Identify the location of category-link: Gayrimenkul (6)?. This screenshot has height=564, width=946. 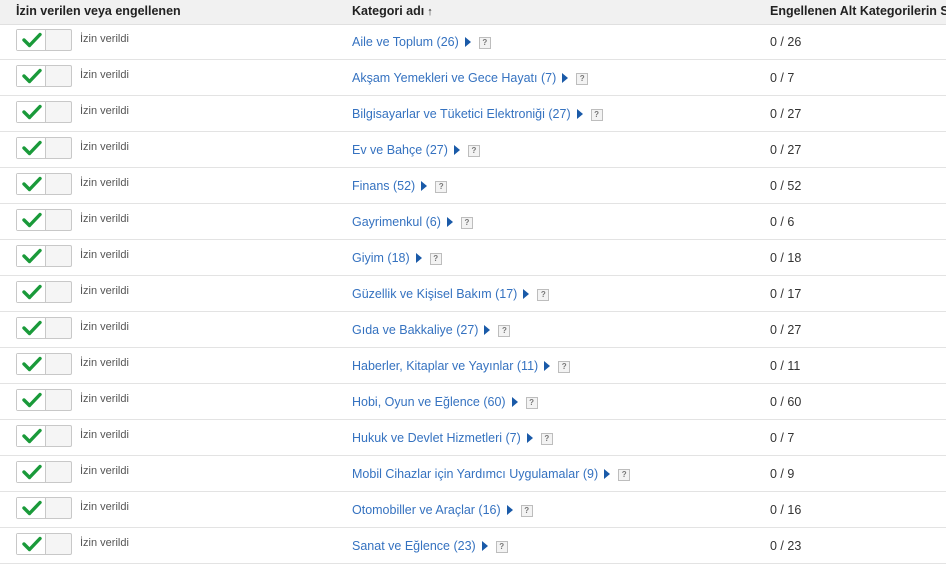
(412, 222).